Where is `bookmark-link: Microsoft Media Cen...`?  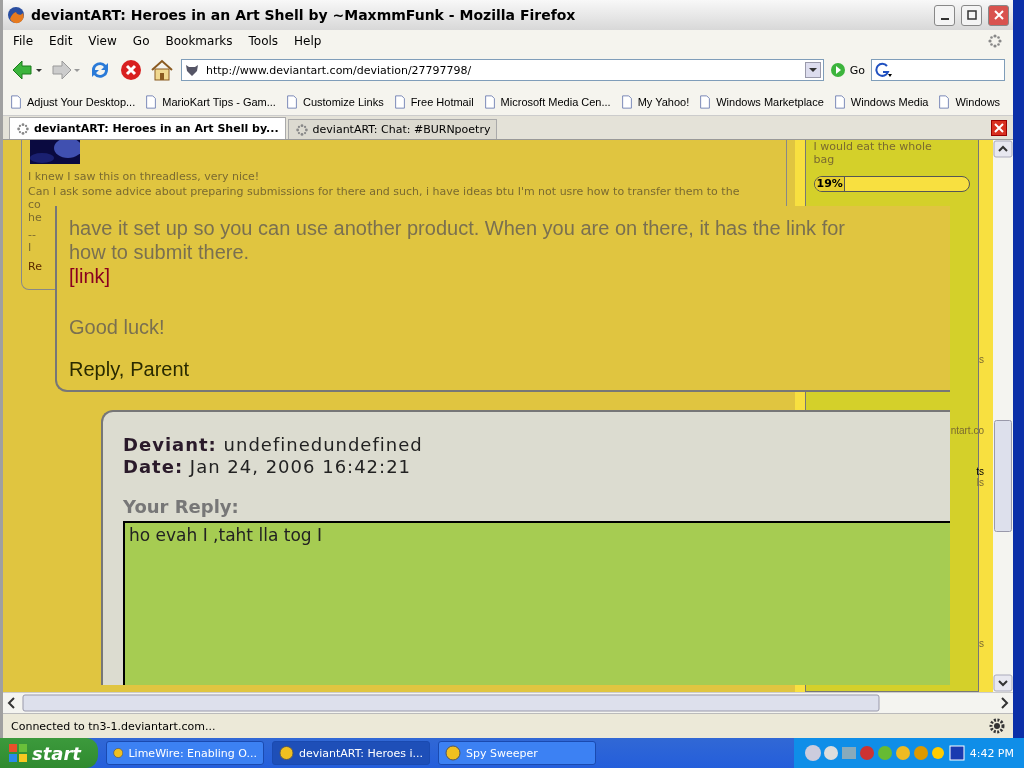
bookmark-link: Microsoft Media Cen... is located at coordinates (546, 101).